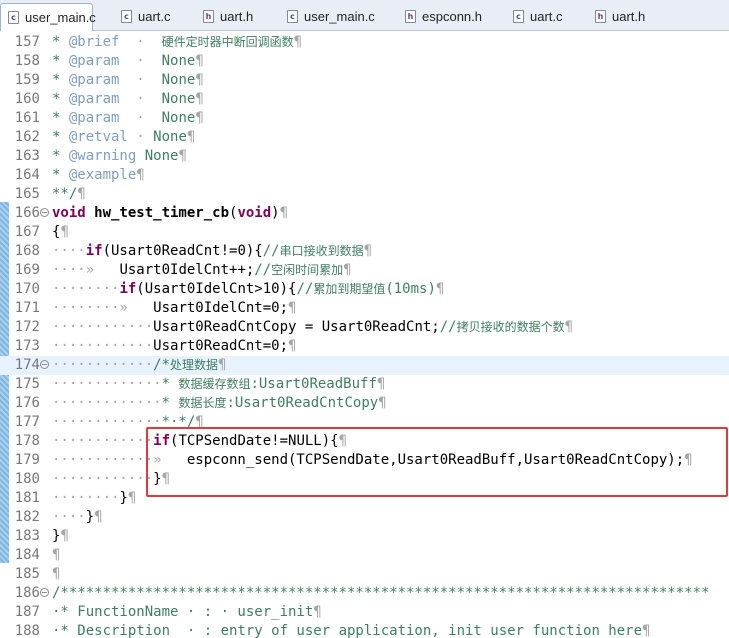 This screenshot has height=638, width=729. Describe the element at coordinates (27, 593) in the screenshot. I see `line-number: 186` at that location.